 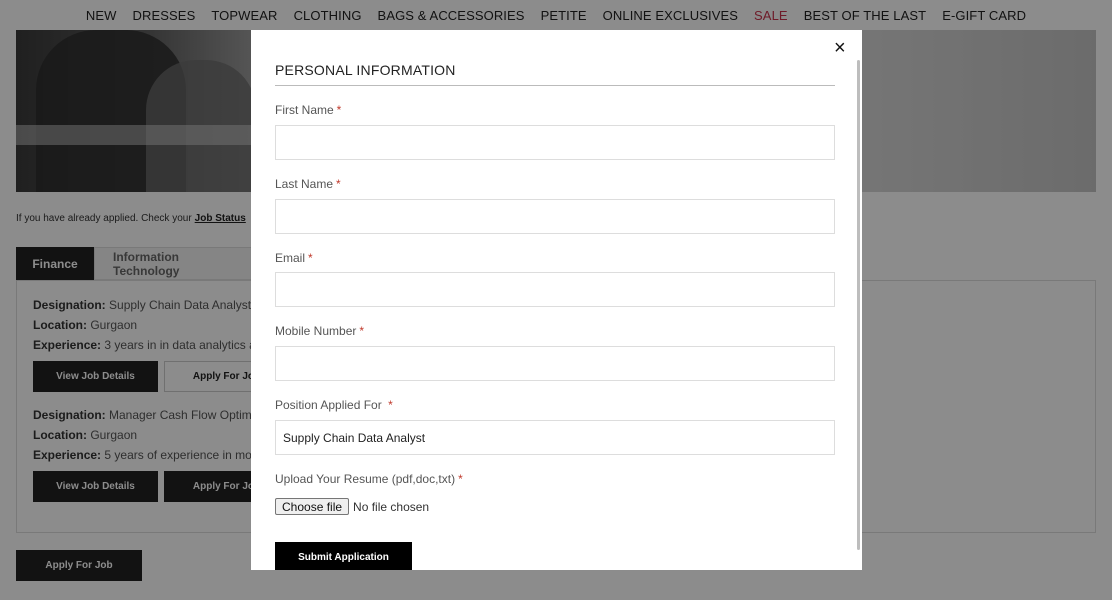 What do you see at coordinates (858, 305) in the screenshot?
I see `modal-scrollbar` at bounding box center [858, 305].